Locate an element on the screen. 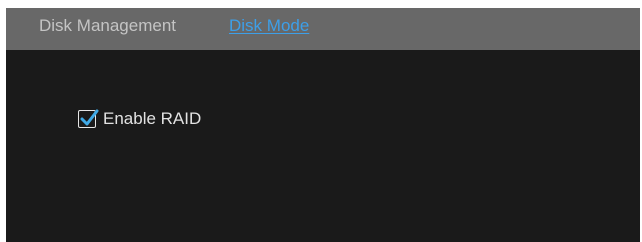 The height and width of the screenshot is (242, 642). enable-raid-checkbox is located at coordinates (88, 118).